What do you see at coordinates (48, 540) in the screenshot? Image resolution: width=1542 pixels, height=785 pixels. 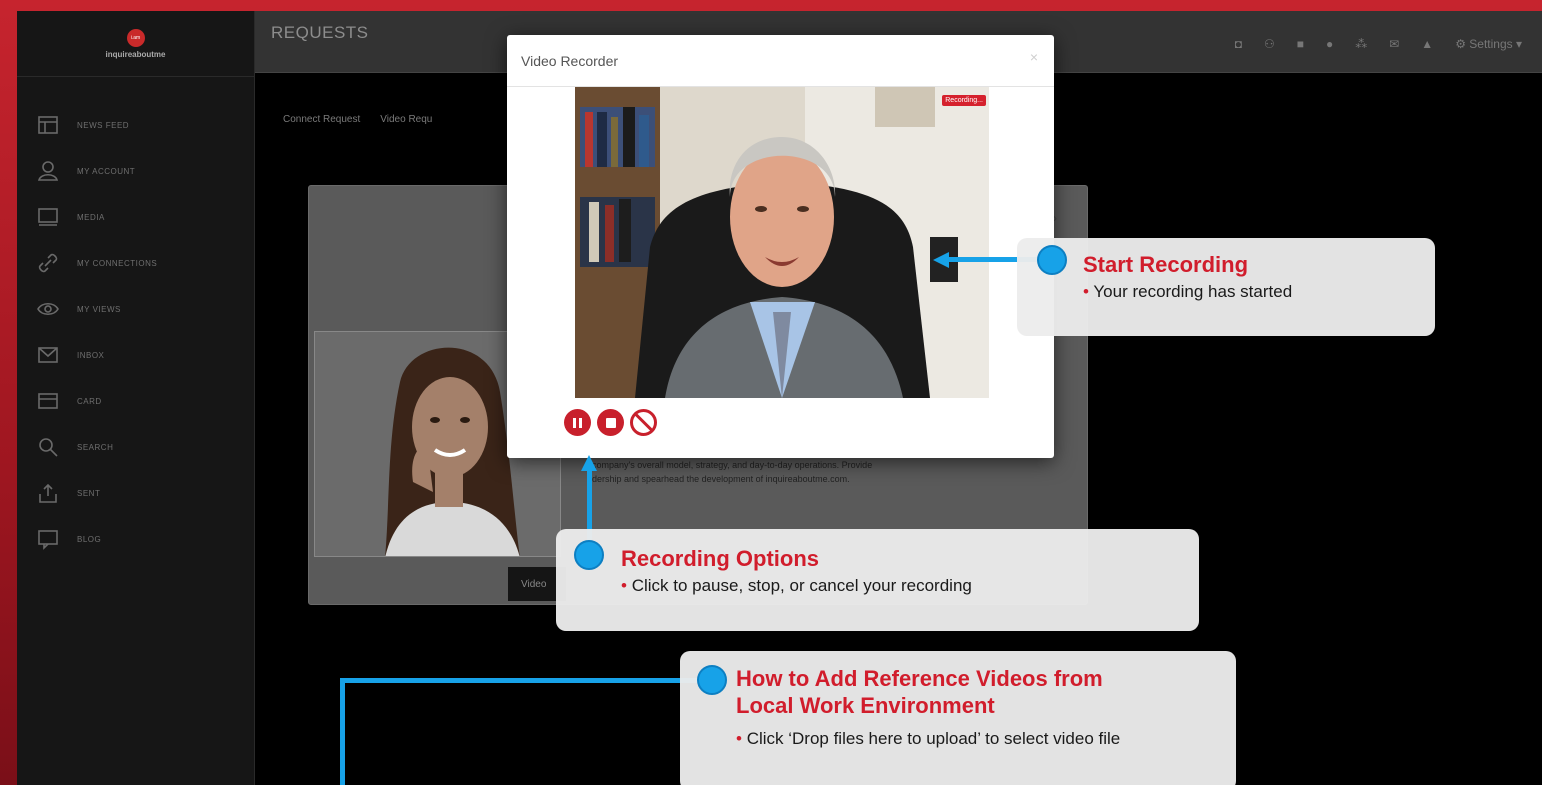 I see `chat-icon` at bounding box center [48, 540].